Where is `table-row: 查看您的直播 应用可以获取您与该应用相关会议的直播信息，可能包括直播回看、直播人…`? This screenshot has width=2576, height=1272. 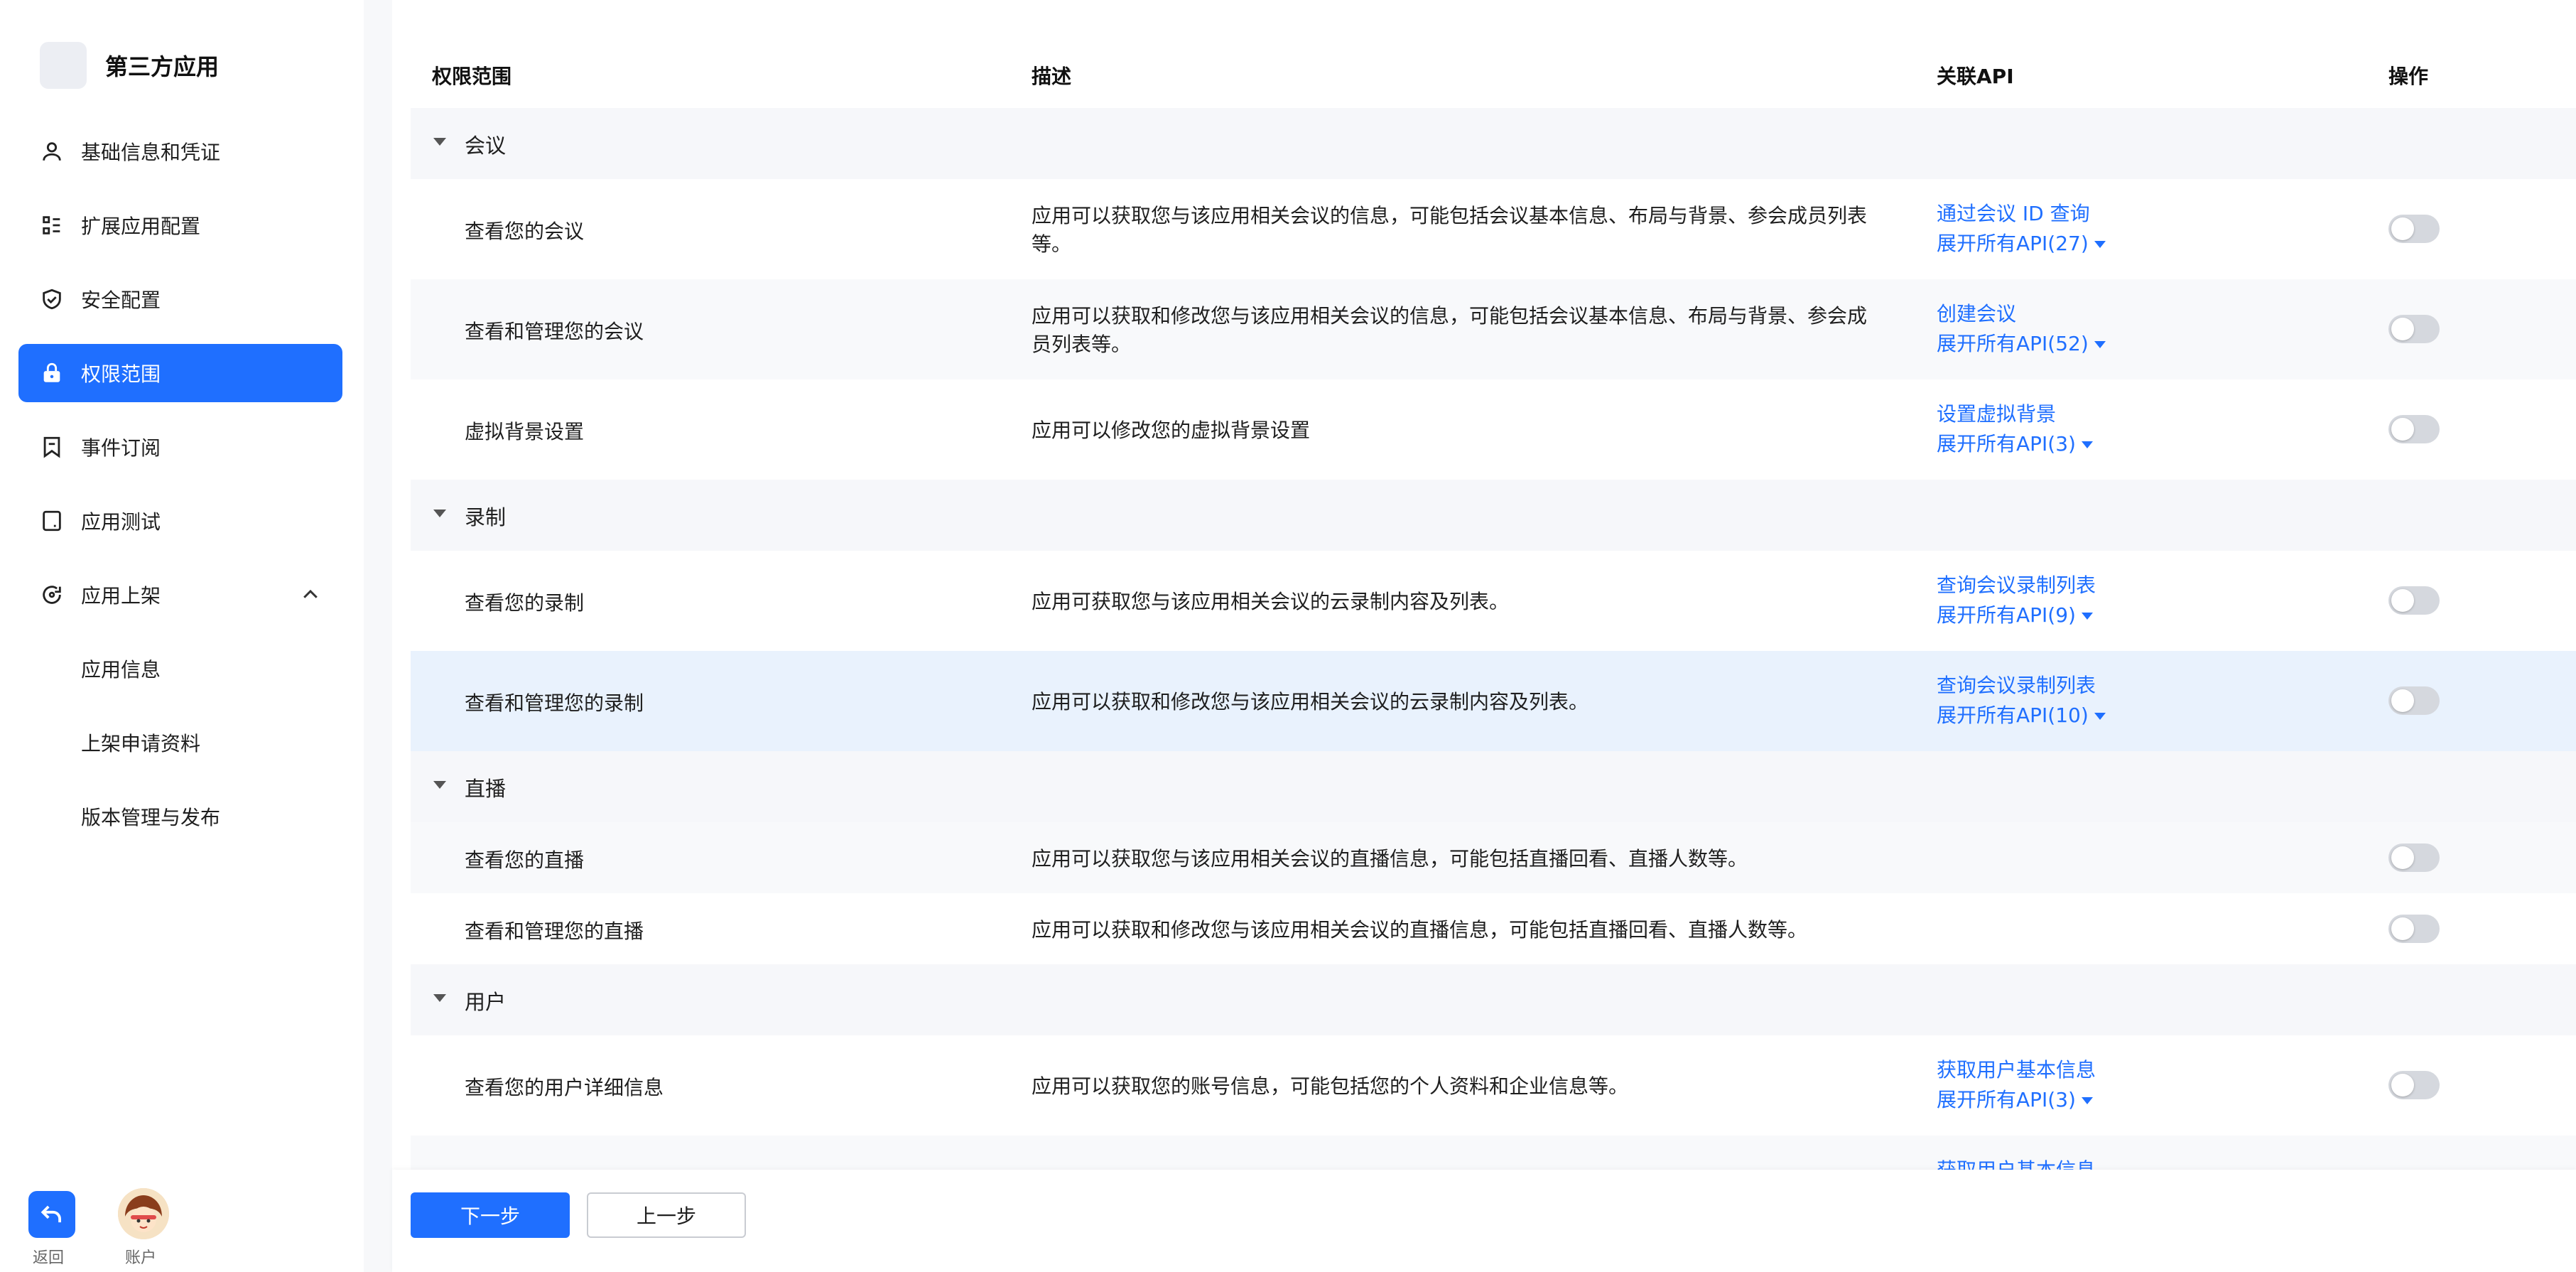 table-row: 查看您的直播 应用可以获取您与该应用相关会议的直播信息，可能包括直播回看、直播人… is located at coordinates (1493, 857).